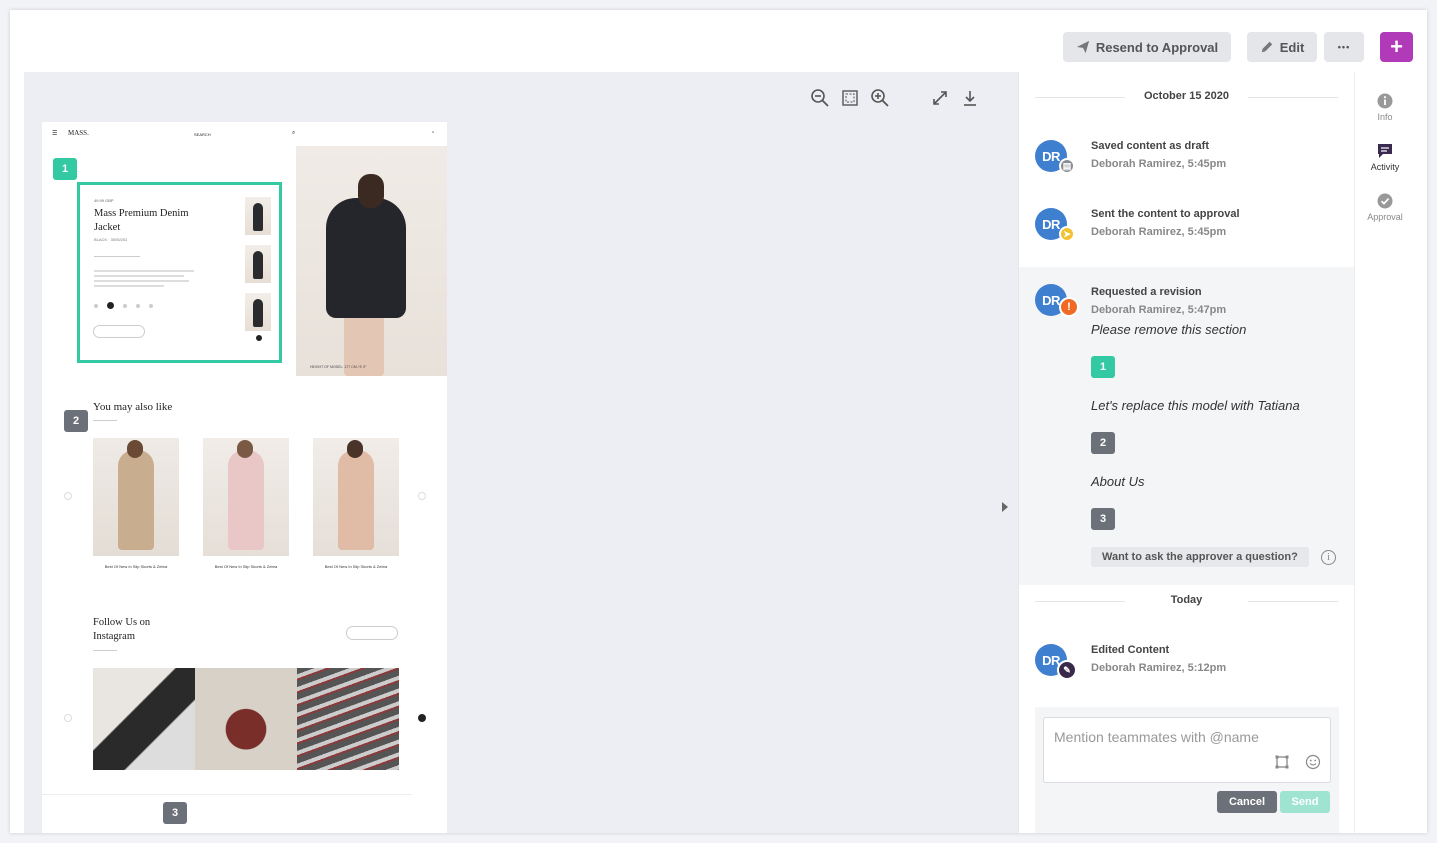 Image resolution: width=1437 pixels, height=843 pixels. What do you see at coordinates (1165, 214) in the screenshot?
I see `activity-title: Sent the content to approval` at bounding box center [1165, 214].